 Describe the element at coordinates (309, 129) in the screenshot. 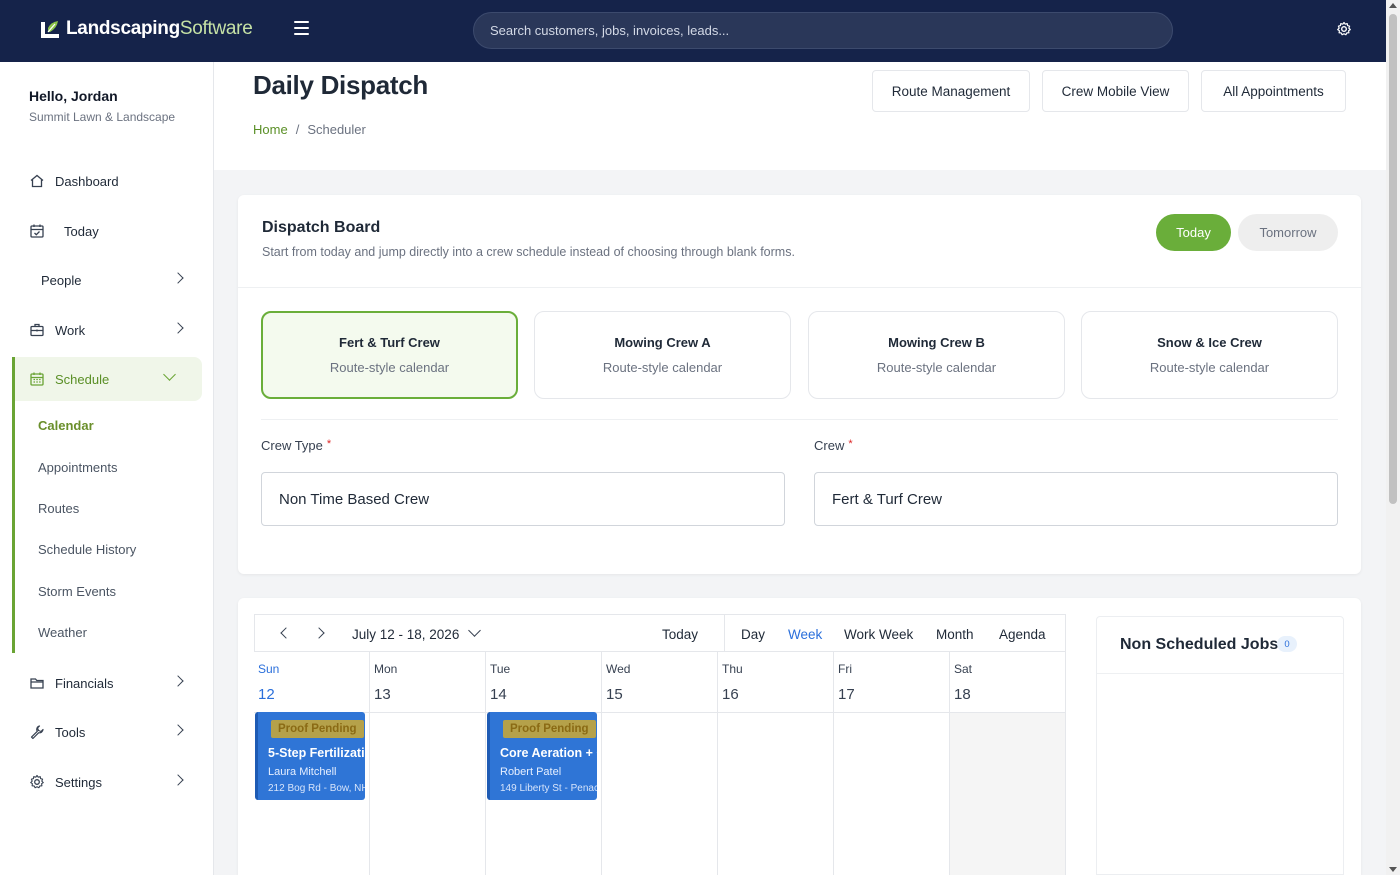

I see `breadcrumb: Home / Scheduler` at that location.